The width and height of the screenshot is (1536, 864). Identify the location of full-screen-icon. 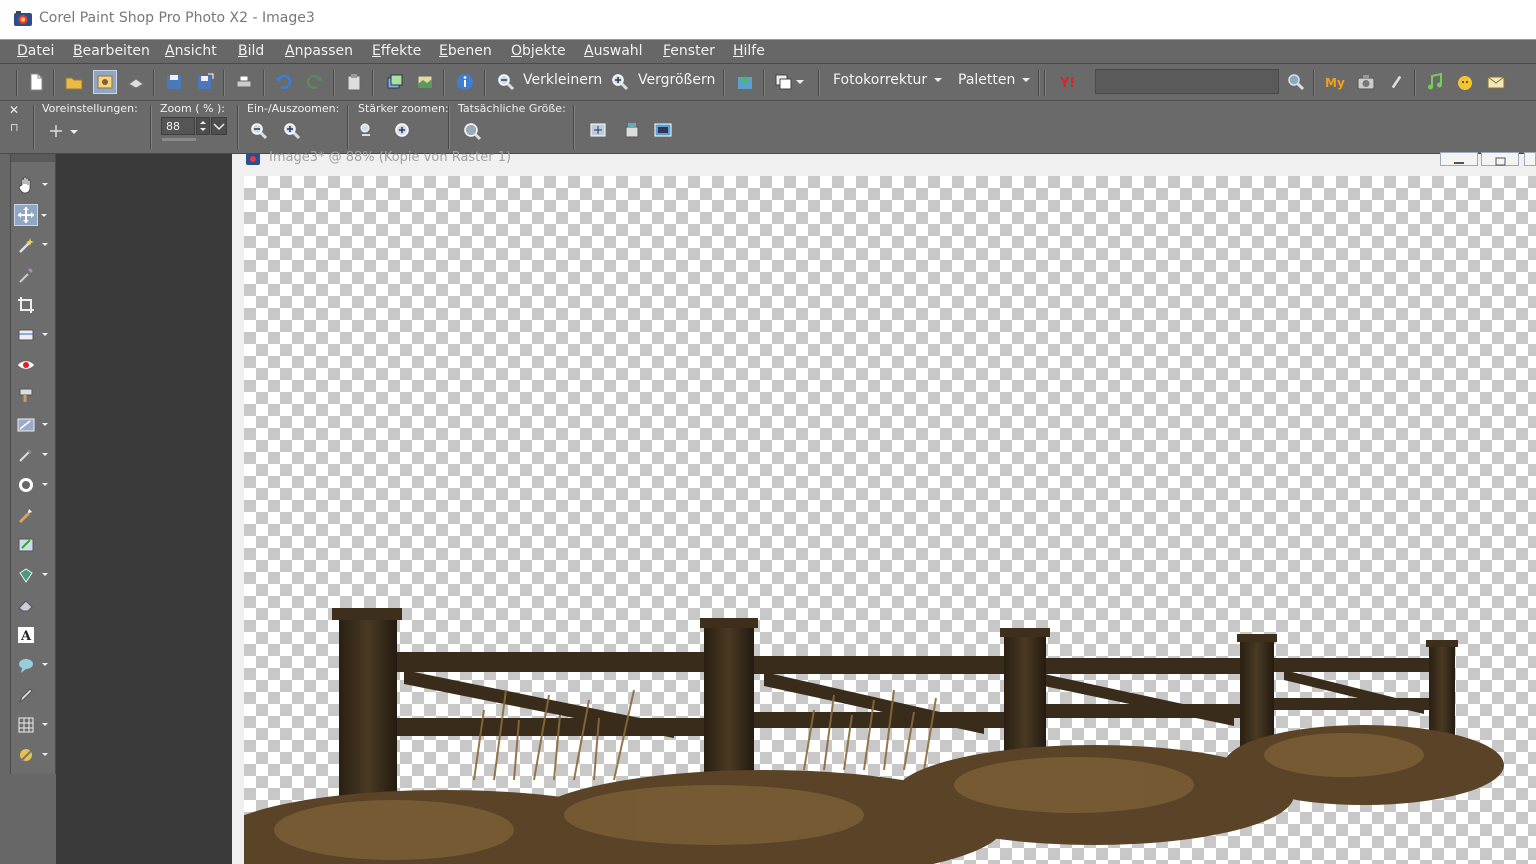
(663, 130).